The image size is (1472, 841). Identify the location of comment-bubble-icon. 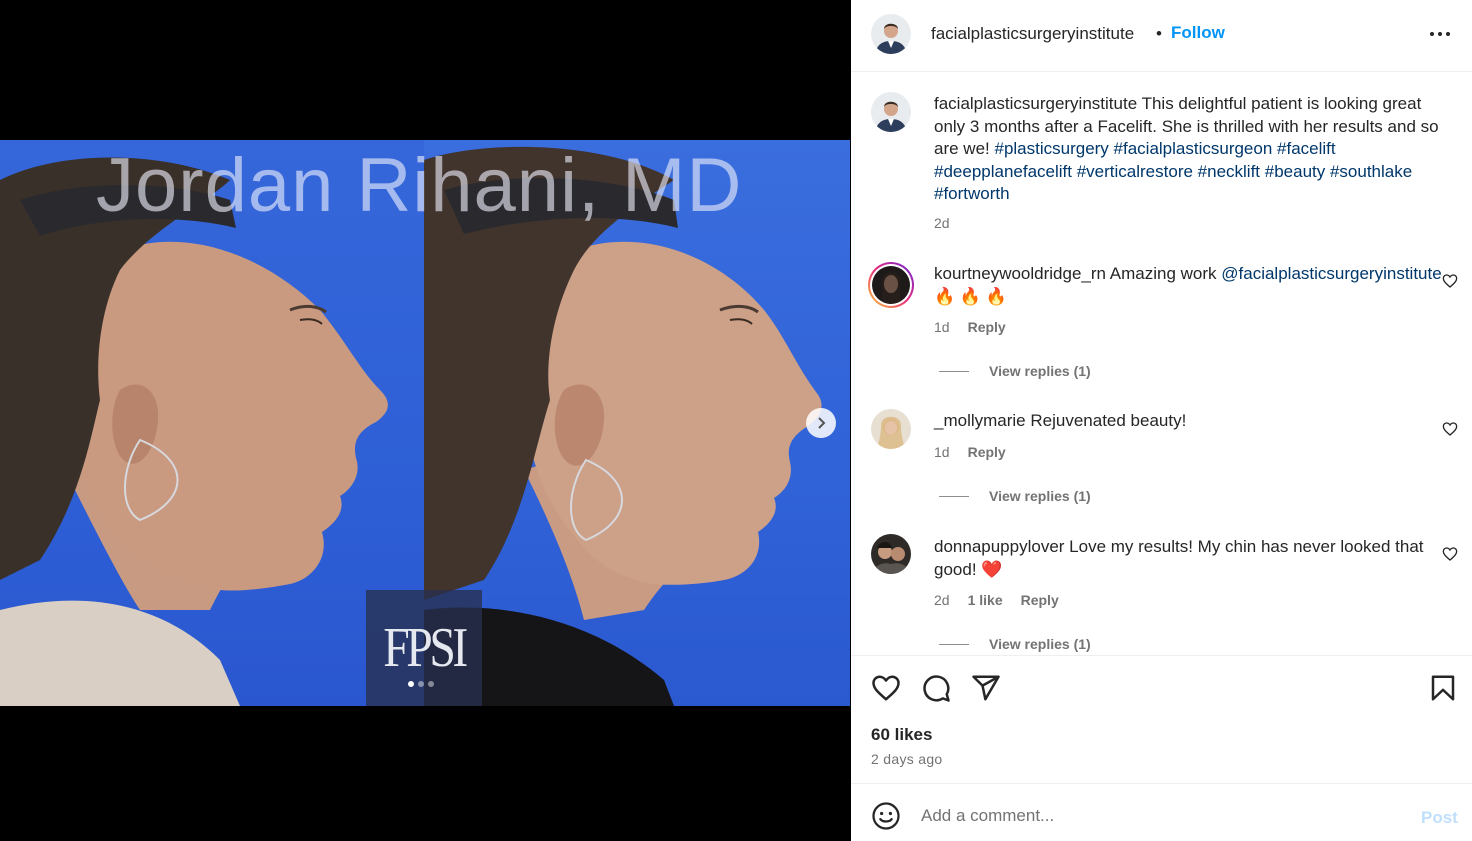
(936, 688).